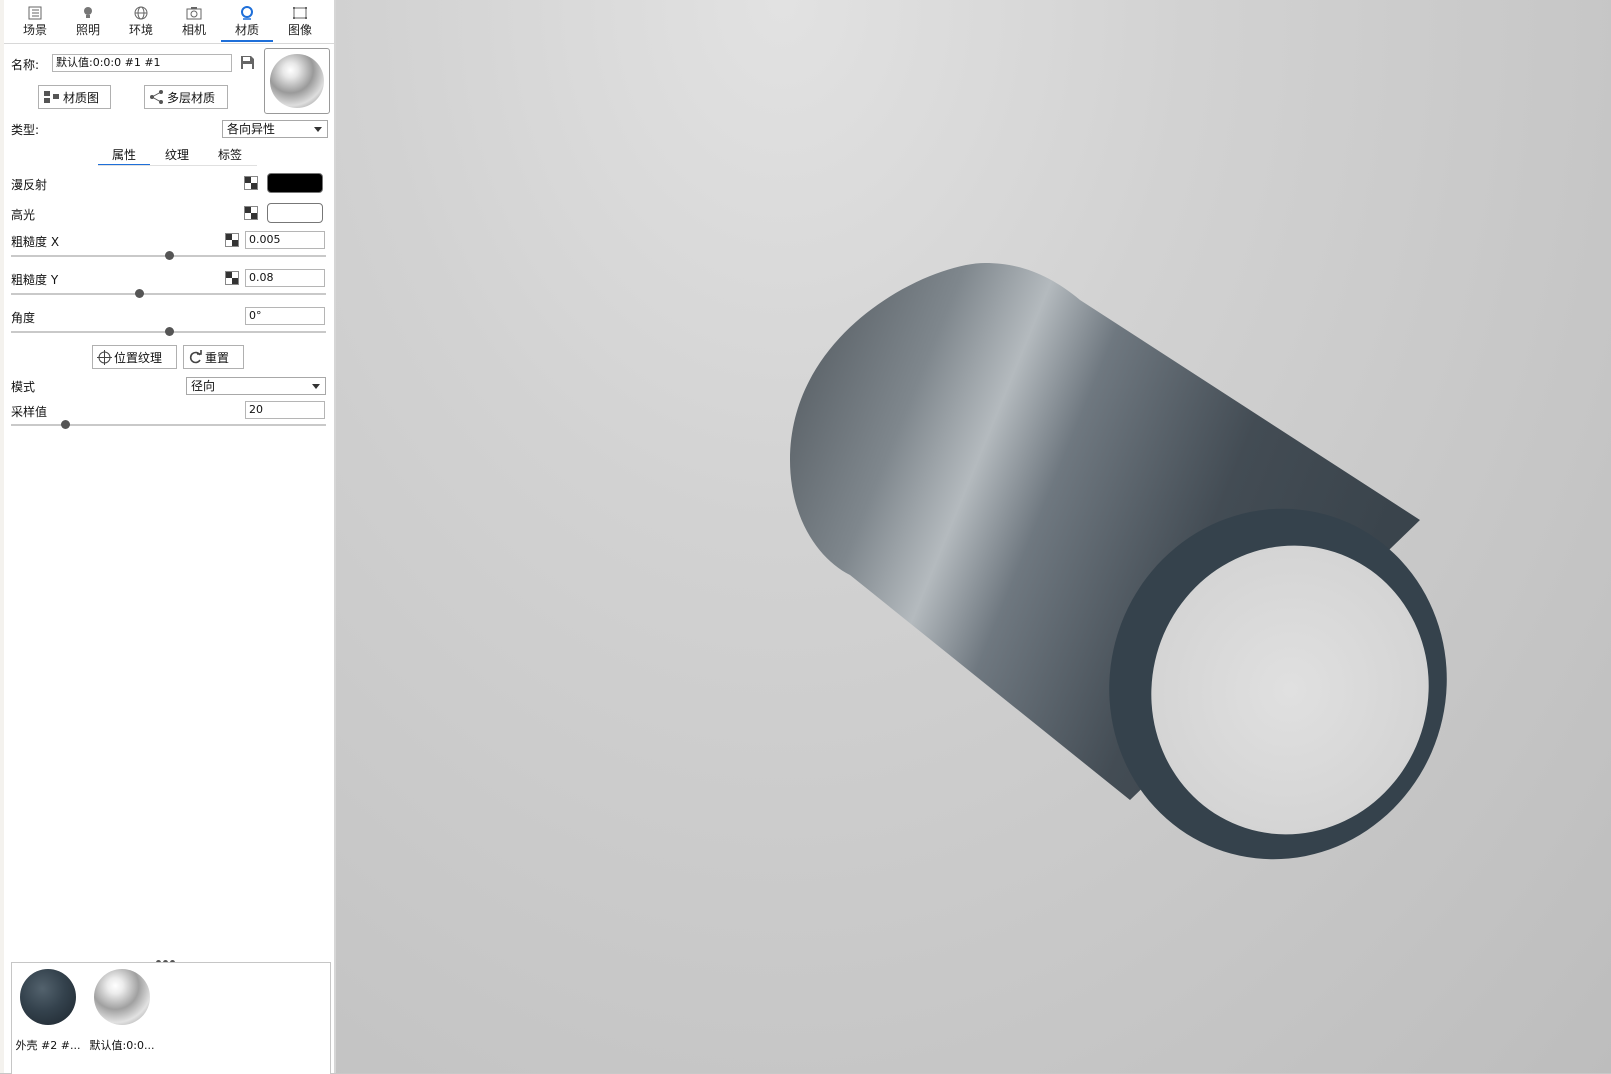 Image resolution: width=1611 pixels, height=1074 pixels. I want to click on tab-label: 场景, so click(34, 30).